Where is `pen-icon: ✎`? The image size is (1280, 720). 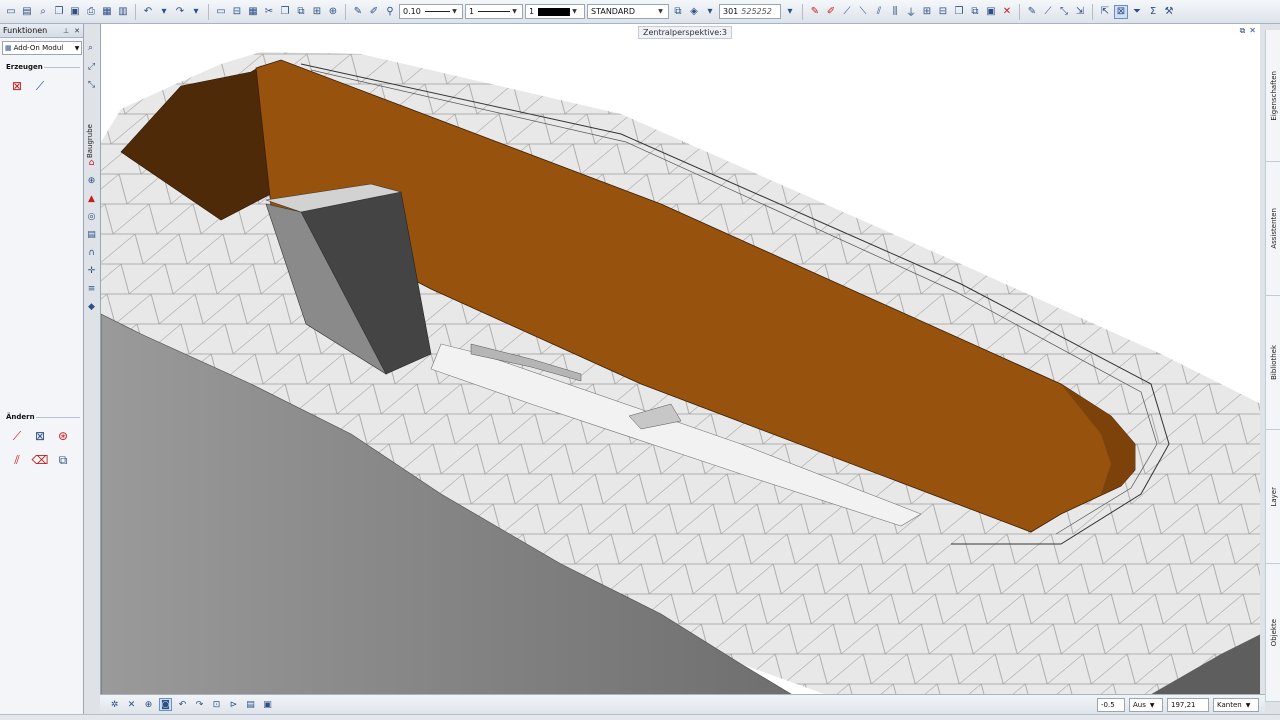 pen-icon: ✎ is located at coordinates (358, 12).